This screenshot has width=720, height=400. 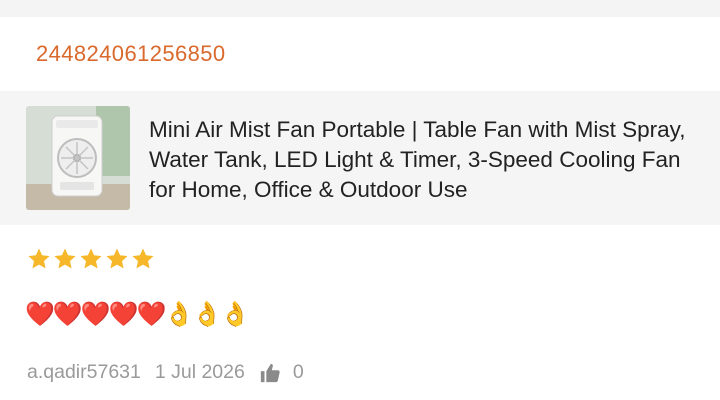 What do you see at coordinates (131, 54) in the screenshot?
I see `order-id: 244824061256850` at bounding box center [131, 54].